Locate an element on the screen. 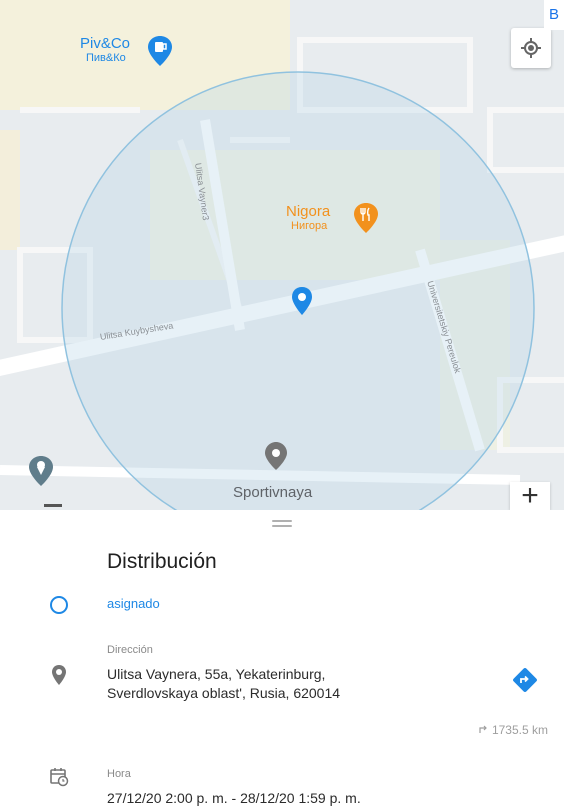 Image resolution: width=564 pixels, height=811 pixels. ice-cream-icon is located at coordinates (41, 471).